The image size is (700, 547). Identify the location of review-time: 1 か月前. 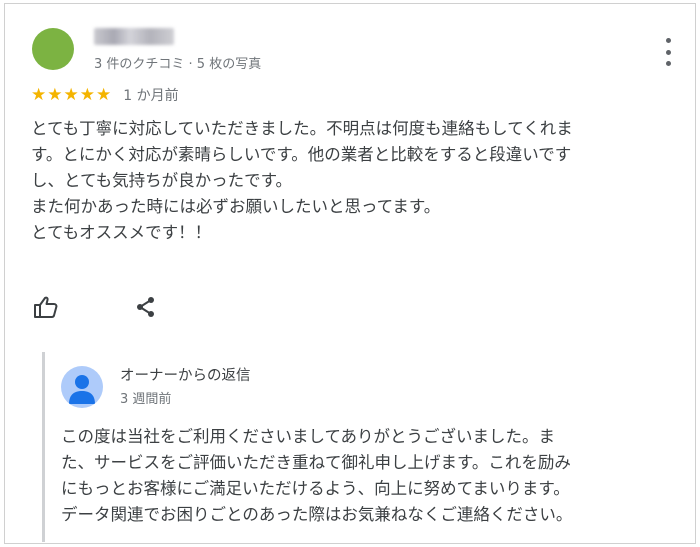
(151, 96).